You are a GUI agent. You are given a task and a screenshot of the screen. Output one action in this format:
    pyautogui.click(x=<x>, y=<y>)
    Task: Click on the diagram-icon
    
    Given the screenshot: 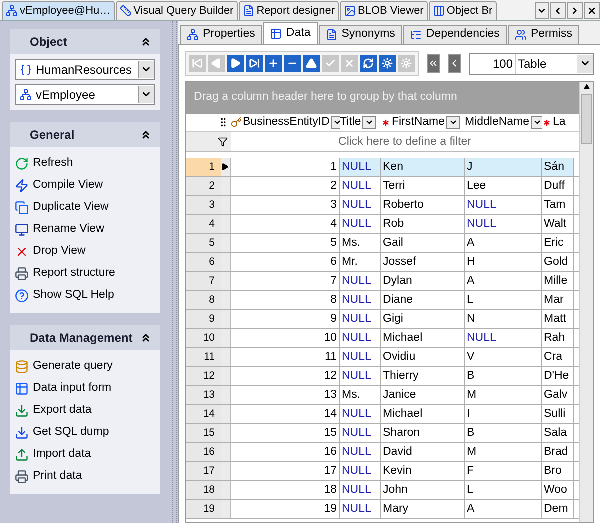 What is the action you would take?
    pyautogui.click(x=26, y=94)
    